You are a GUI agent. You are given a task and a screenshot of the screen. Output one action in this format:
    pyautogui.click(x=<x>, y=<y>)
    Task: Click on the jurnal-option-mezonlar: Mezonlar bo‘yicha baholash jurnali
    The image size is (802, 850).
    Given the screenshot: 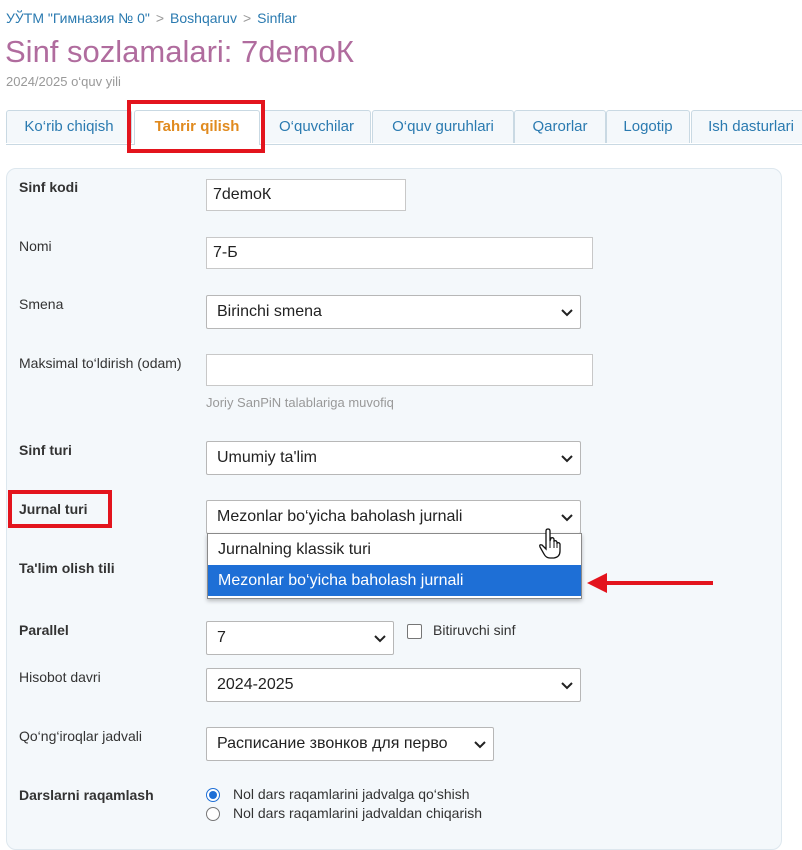 What is the action you would take?
    pyautogui.click(x=394, y=580)
    